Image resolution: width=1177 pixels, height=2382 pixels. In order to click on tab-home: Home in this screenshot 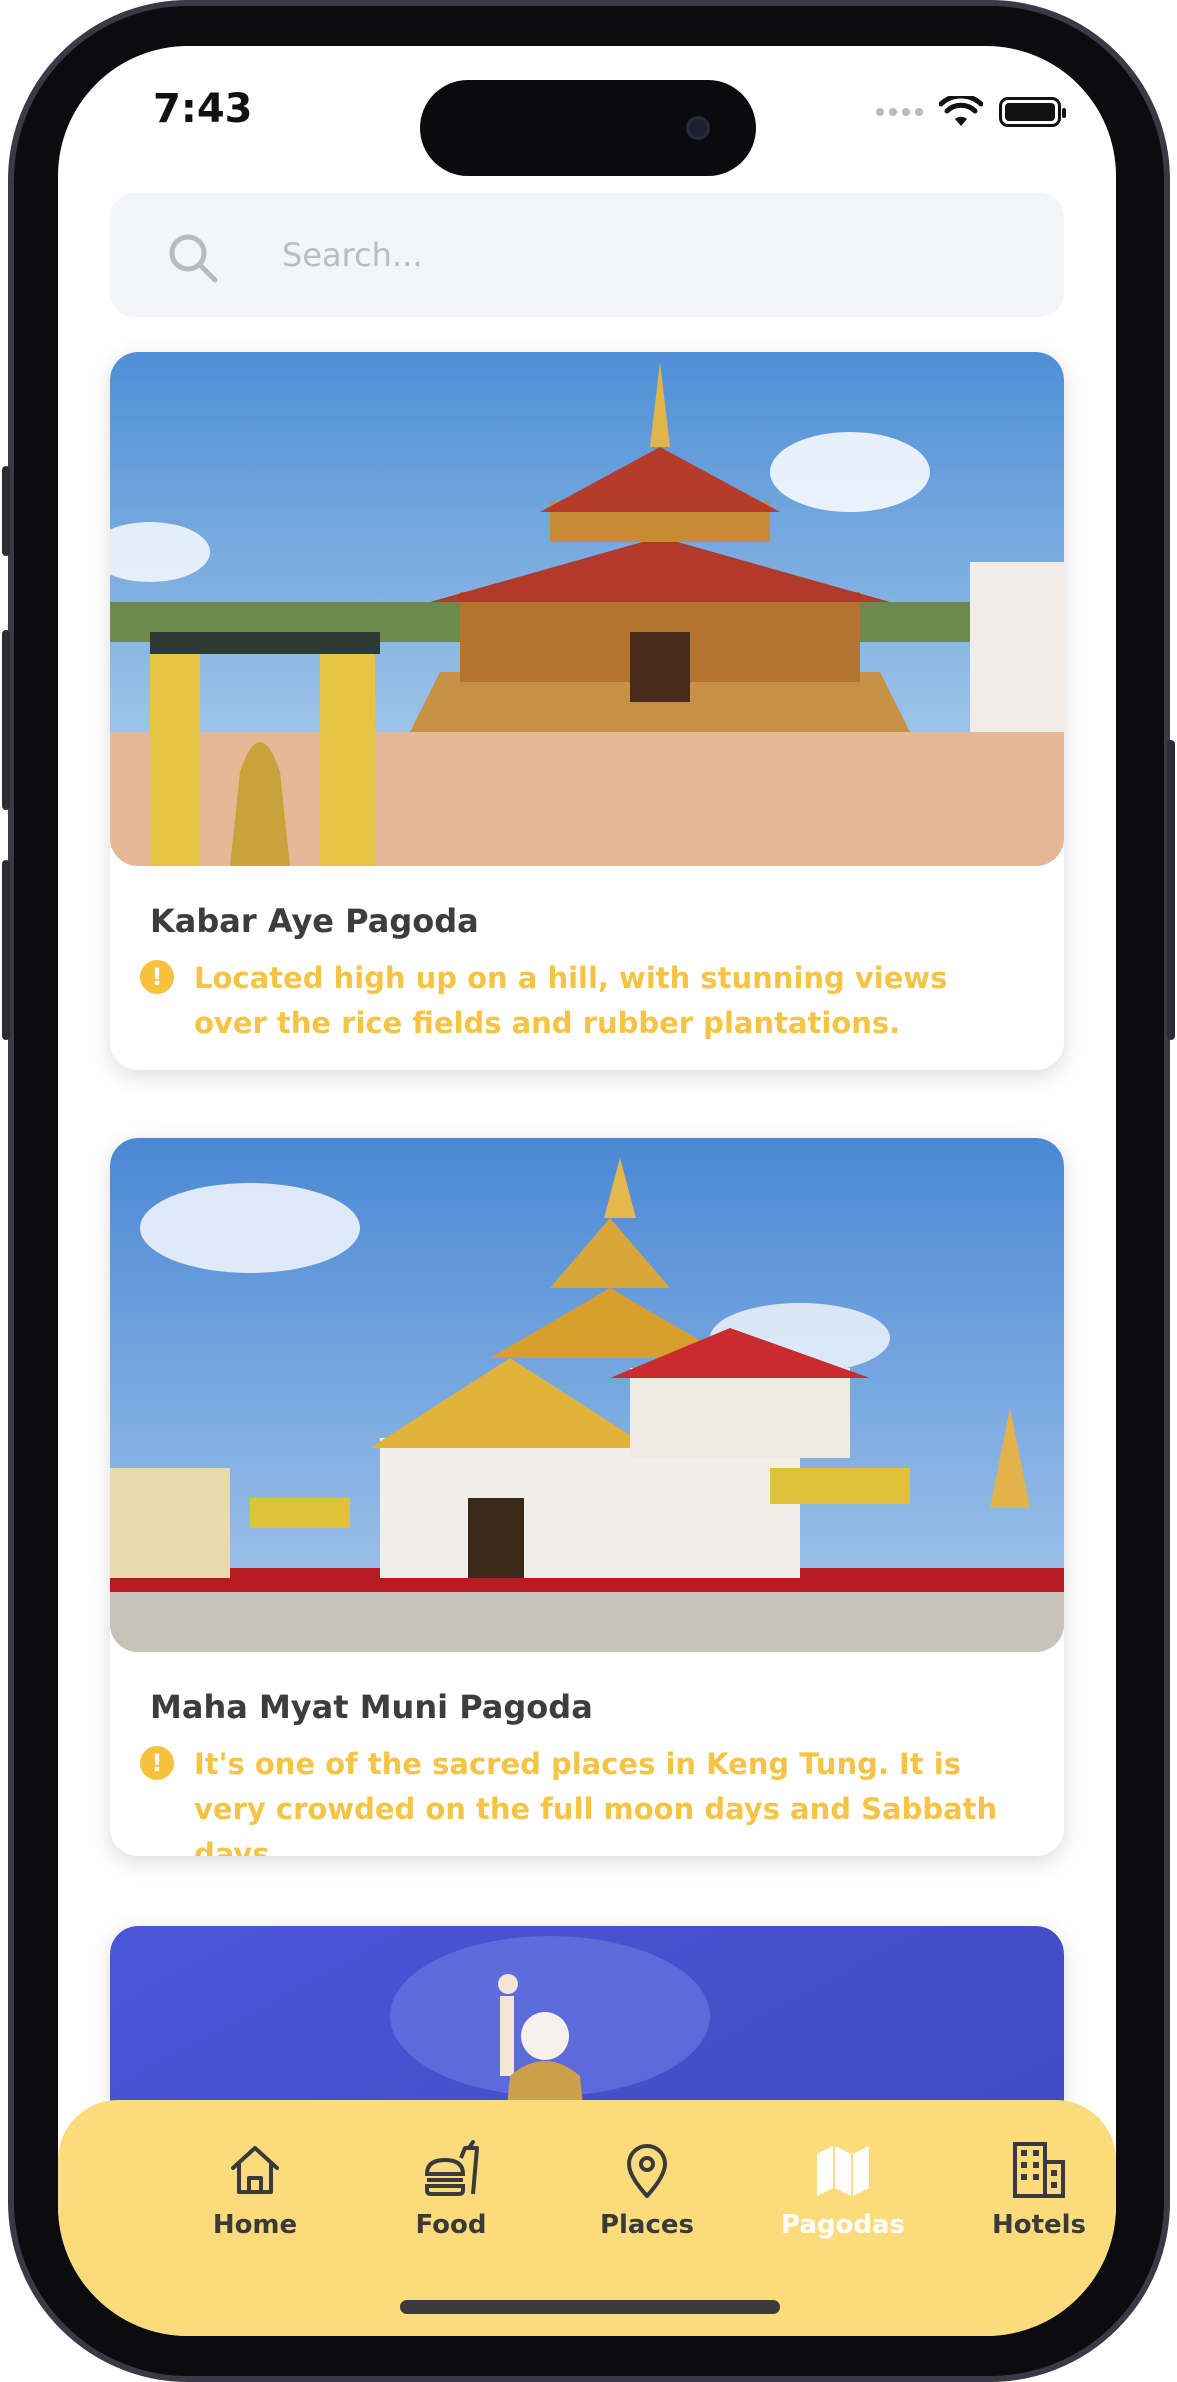, I will do `click(255, 2210)`.